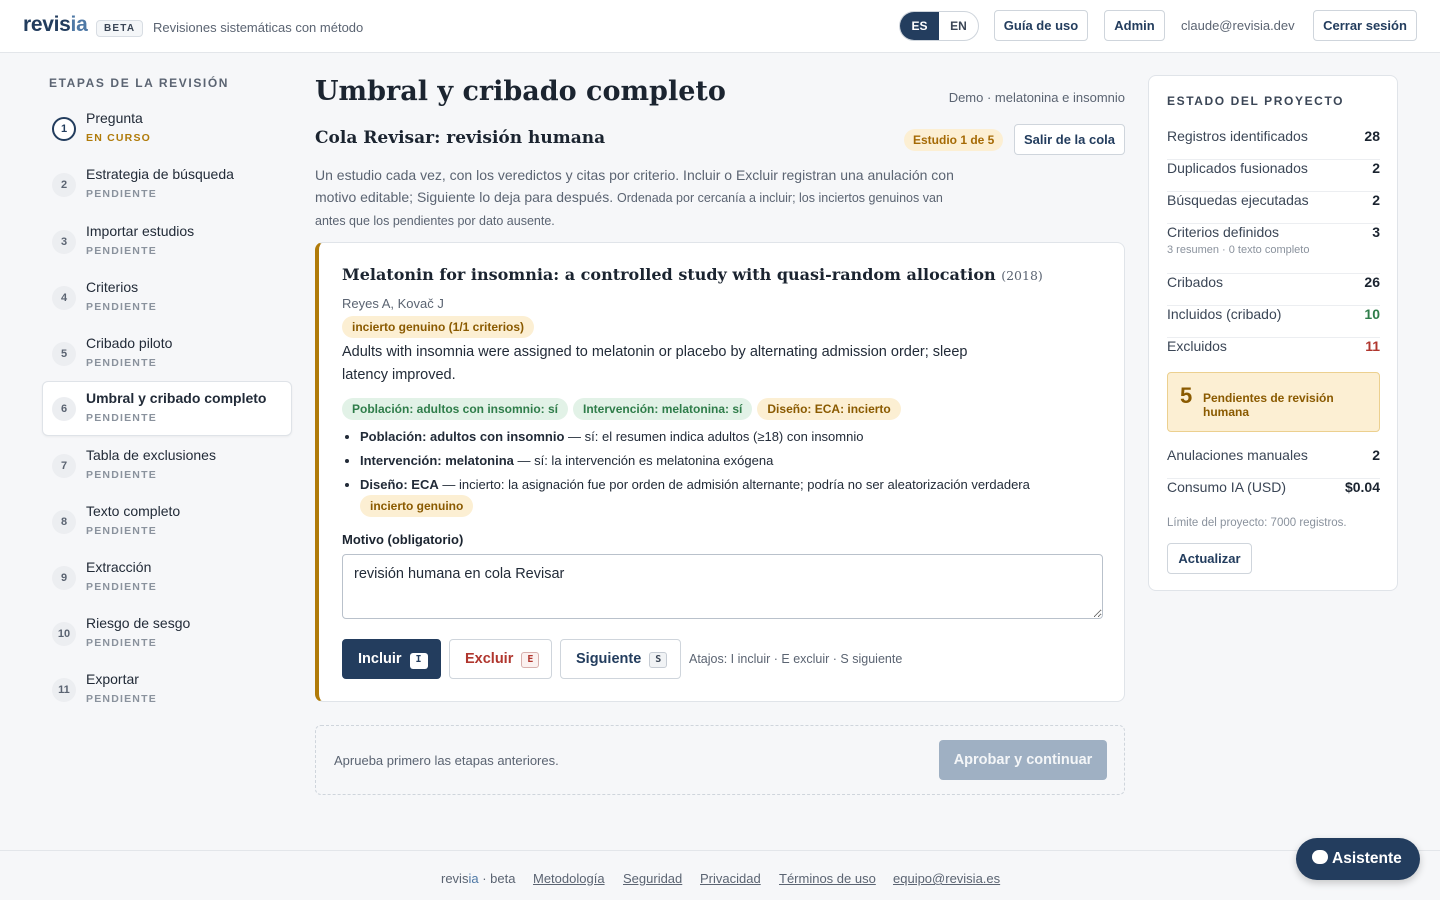  Describe the element at coordinates (55, 25) in the screenshot. I see `logo: revisia` at that location.